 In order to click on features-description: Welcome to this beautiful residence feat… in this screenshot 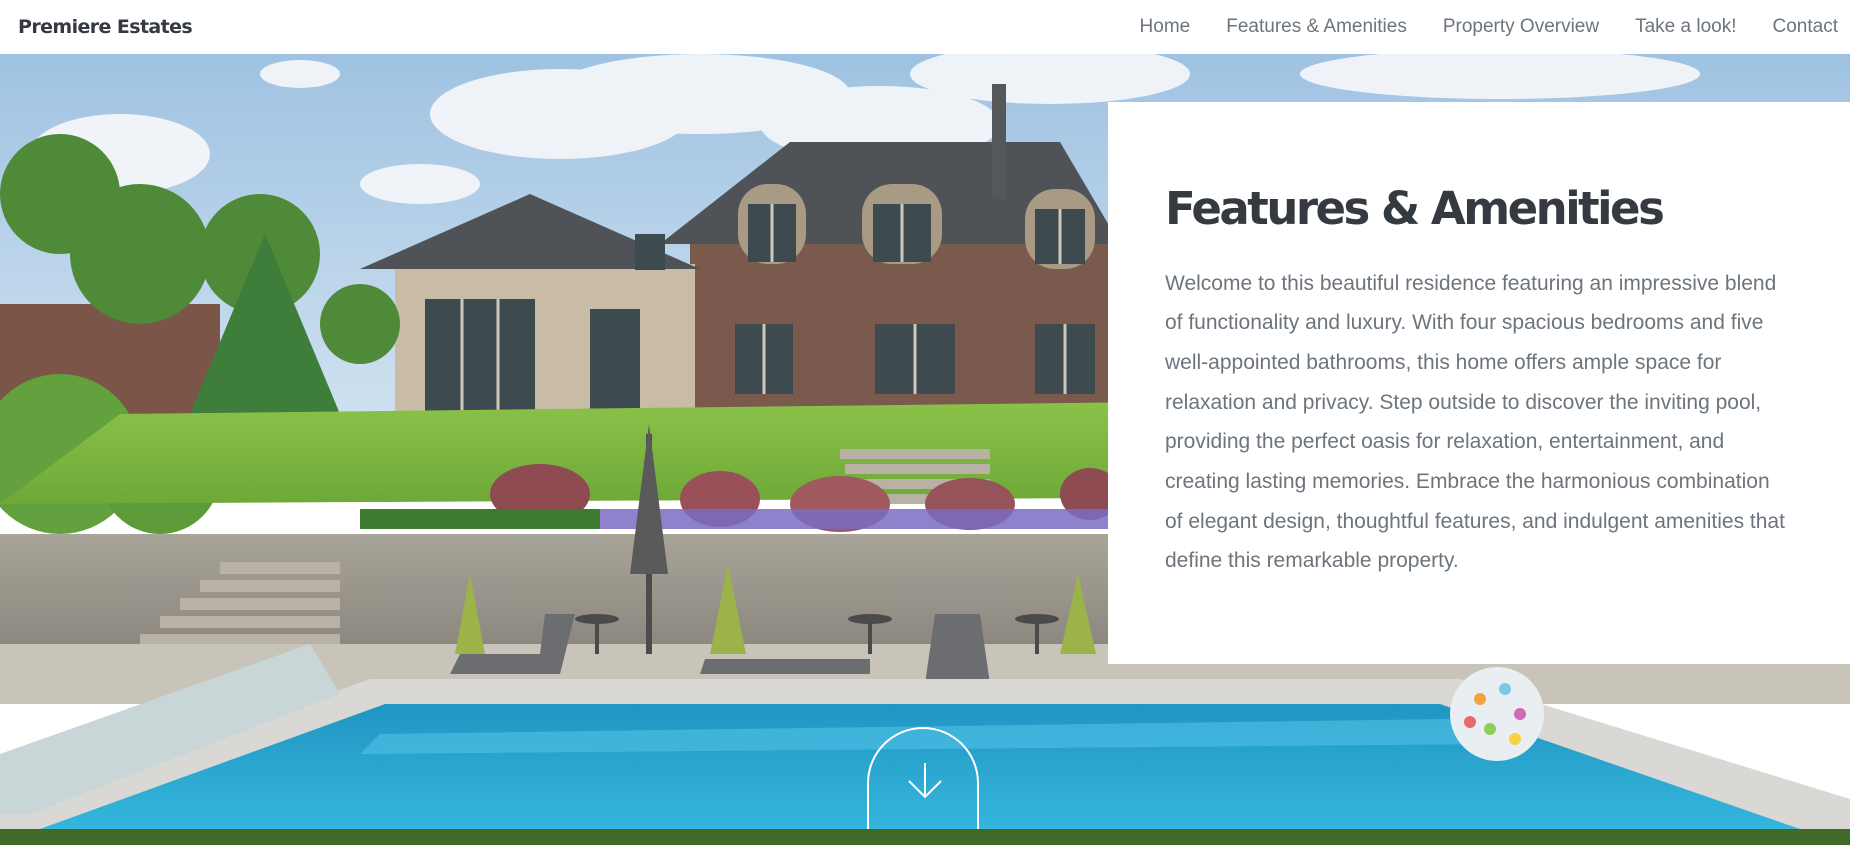, I will do `click(1475, 422)`.